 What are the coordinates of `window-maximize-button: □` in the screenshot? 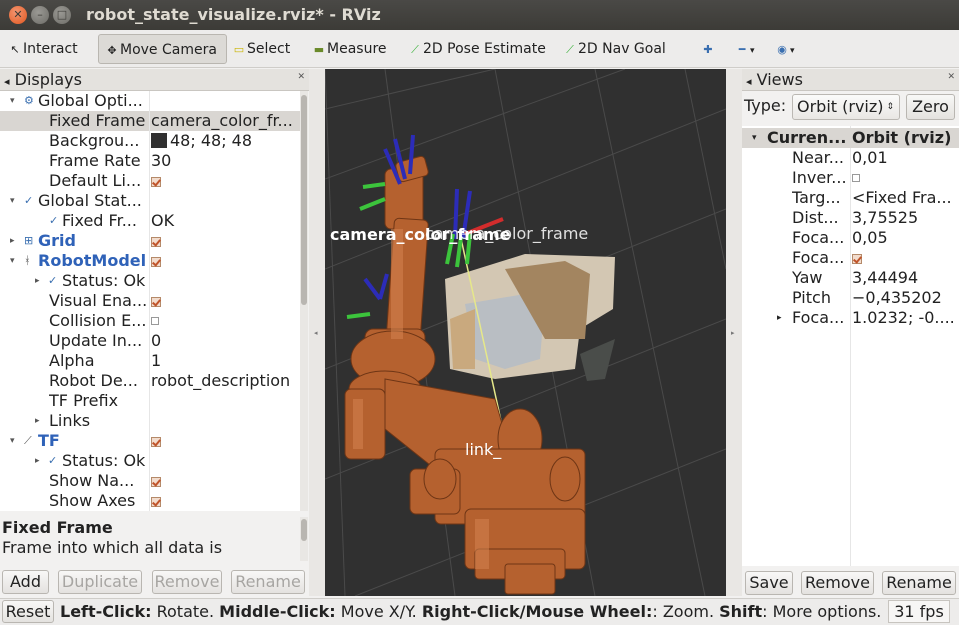 It's located at (62, 15).